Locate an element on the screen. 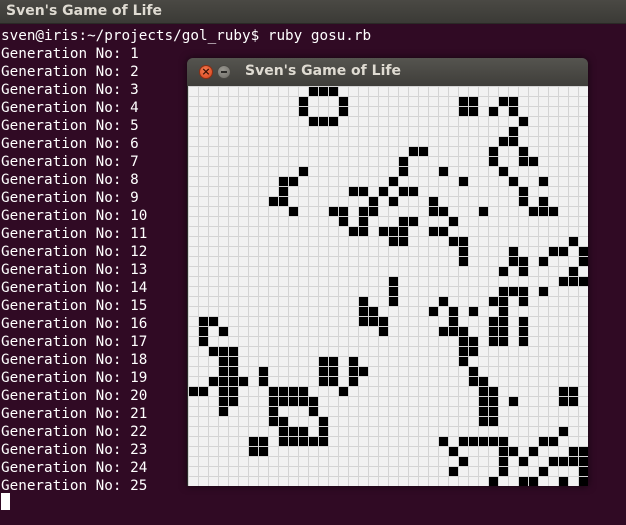 The width and height of the screenshot is (626, 525). terminal-titlebar: Sven's Game of Life is located at coordinates (313, 12).